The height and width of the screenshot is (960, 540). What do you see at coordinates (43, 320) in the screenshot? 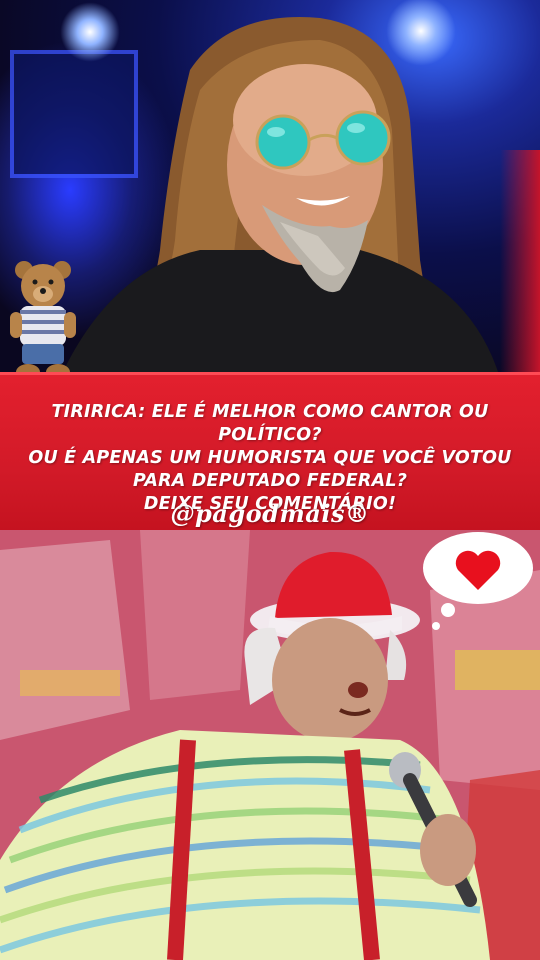
I see `teddy-bear-sticker` at bounding box center [43, 320].